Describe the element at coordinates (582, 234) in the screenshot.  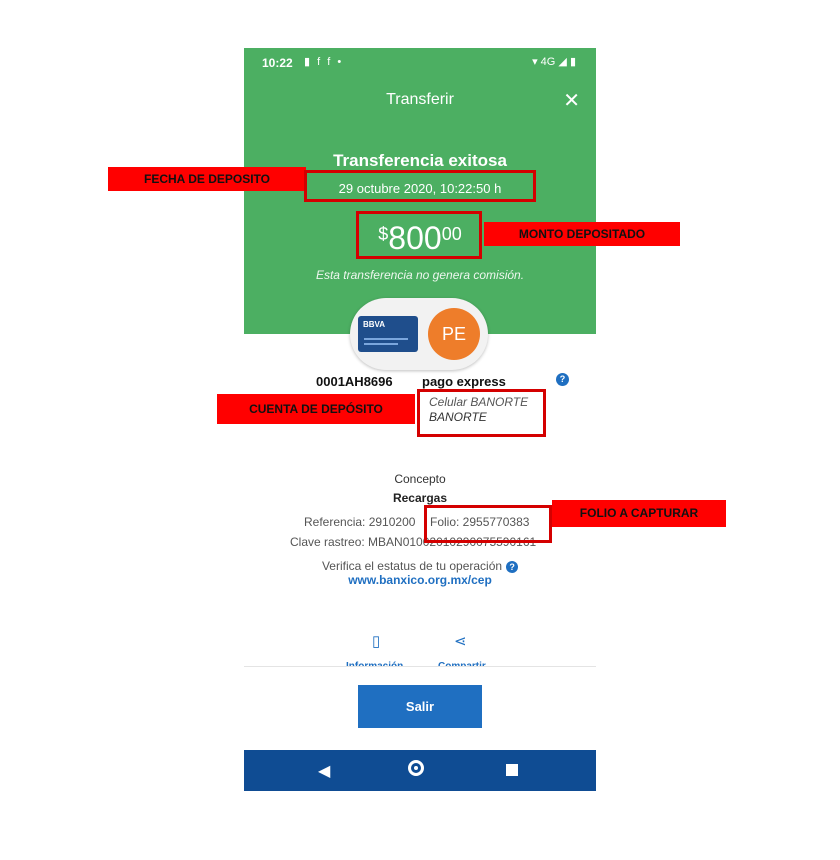
I see `annotation-monto: MONTO DEPOSITADO` at that location.